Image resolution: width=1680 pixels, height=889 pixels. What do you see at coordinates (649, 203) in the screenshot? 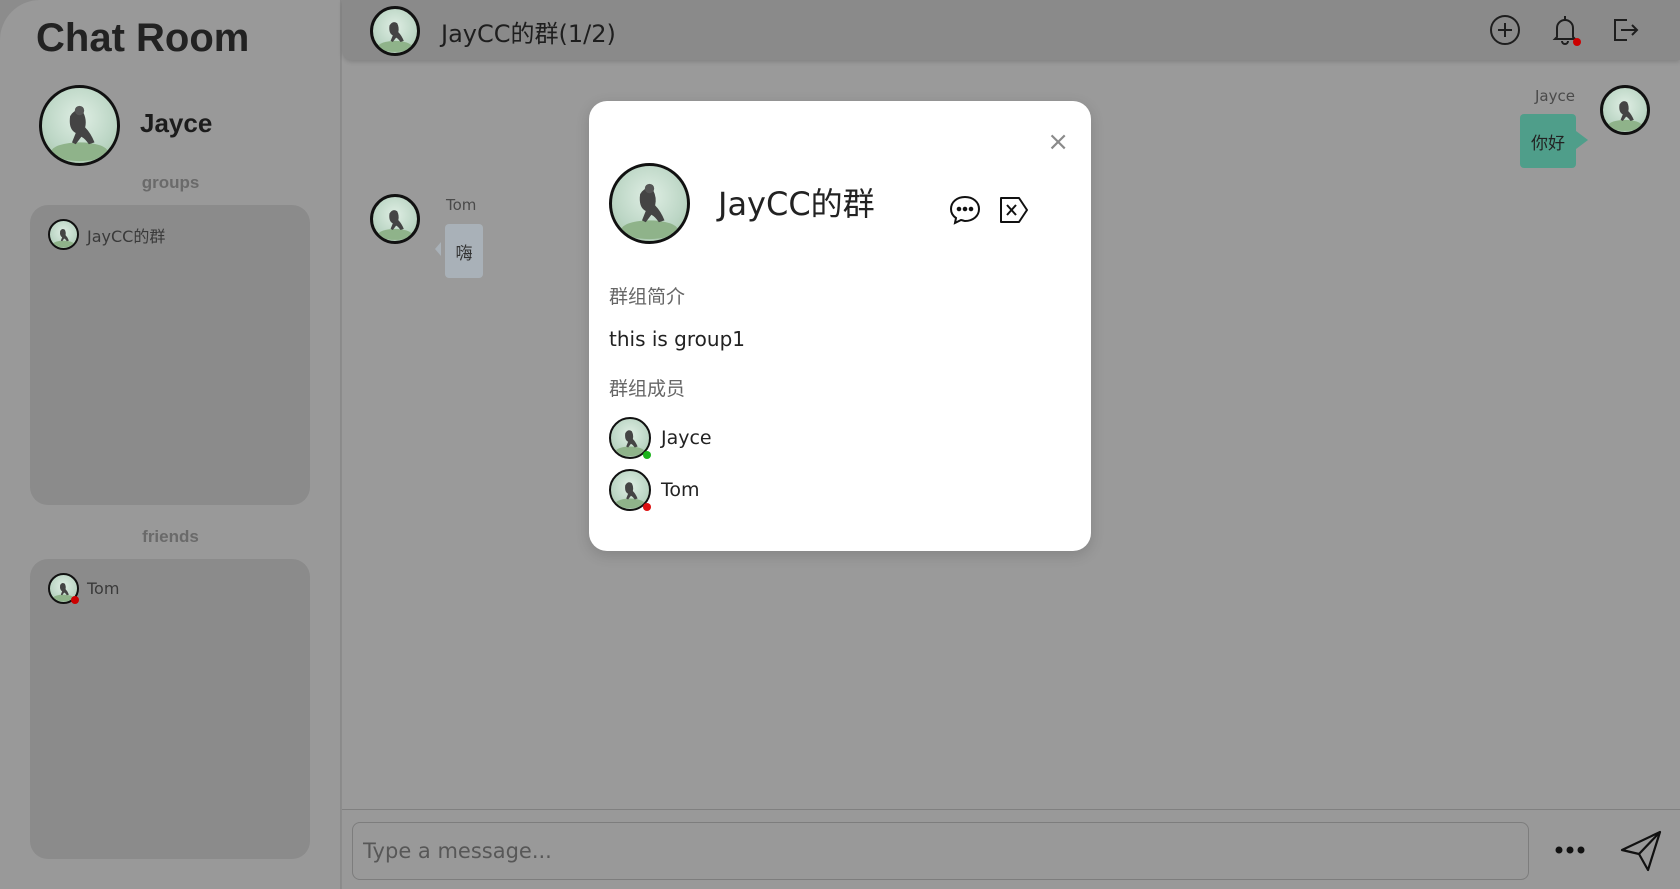
I see `modal-group-avatar` at bounding box center [649, 203].